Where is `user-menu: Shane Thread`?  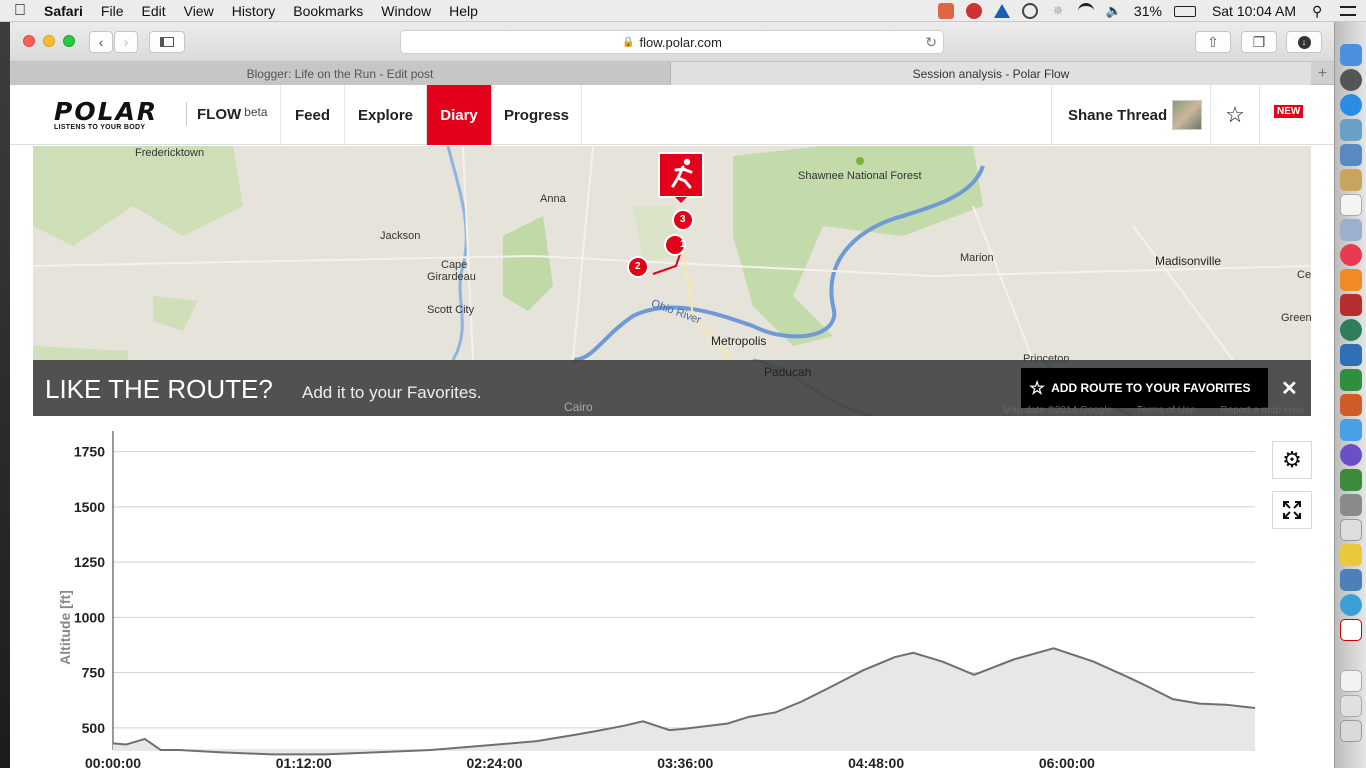
user-menu: Shane Thread is located at coordinates (1130, 115).